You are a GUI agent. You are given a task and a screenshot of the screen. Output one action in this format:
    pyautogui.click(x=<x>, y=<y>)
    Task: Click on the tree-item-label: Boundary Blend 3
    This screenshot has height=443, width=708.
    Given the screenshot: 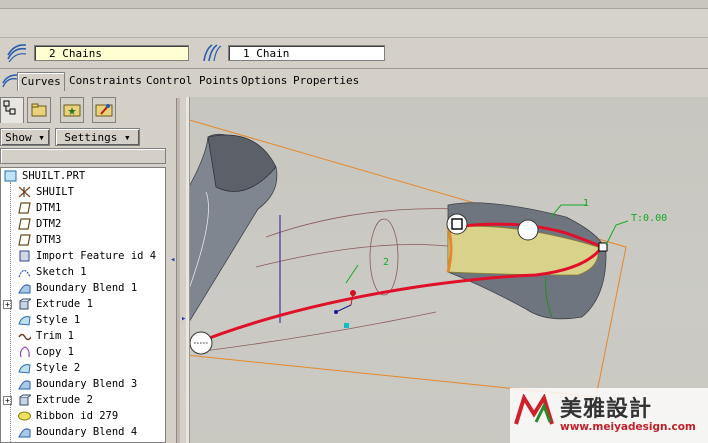 What is the action you would take?
    pyautogui.click(x=87, y=384)
    